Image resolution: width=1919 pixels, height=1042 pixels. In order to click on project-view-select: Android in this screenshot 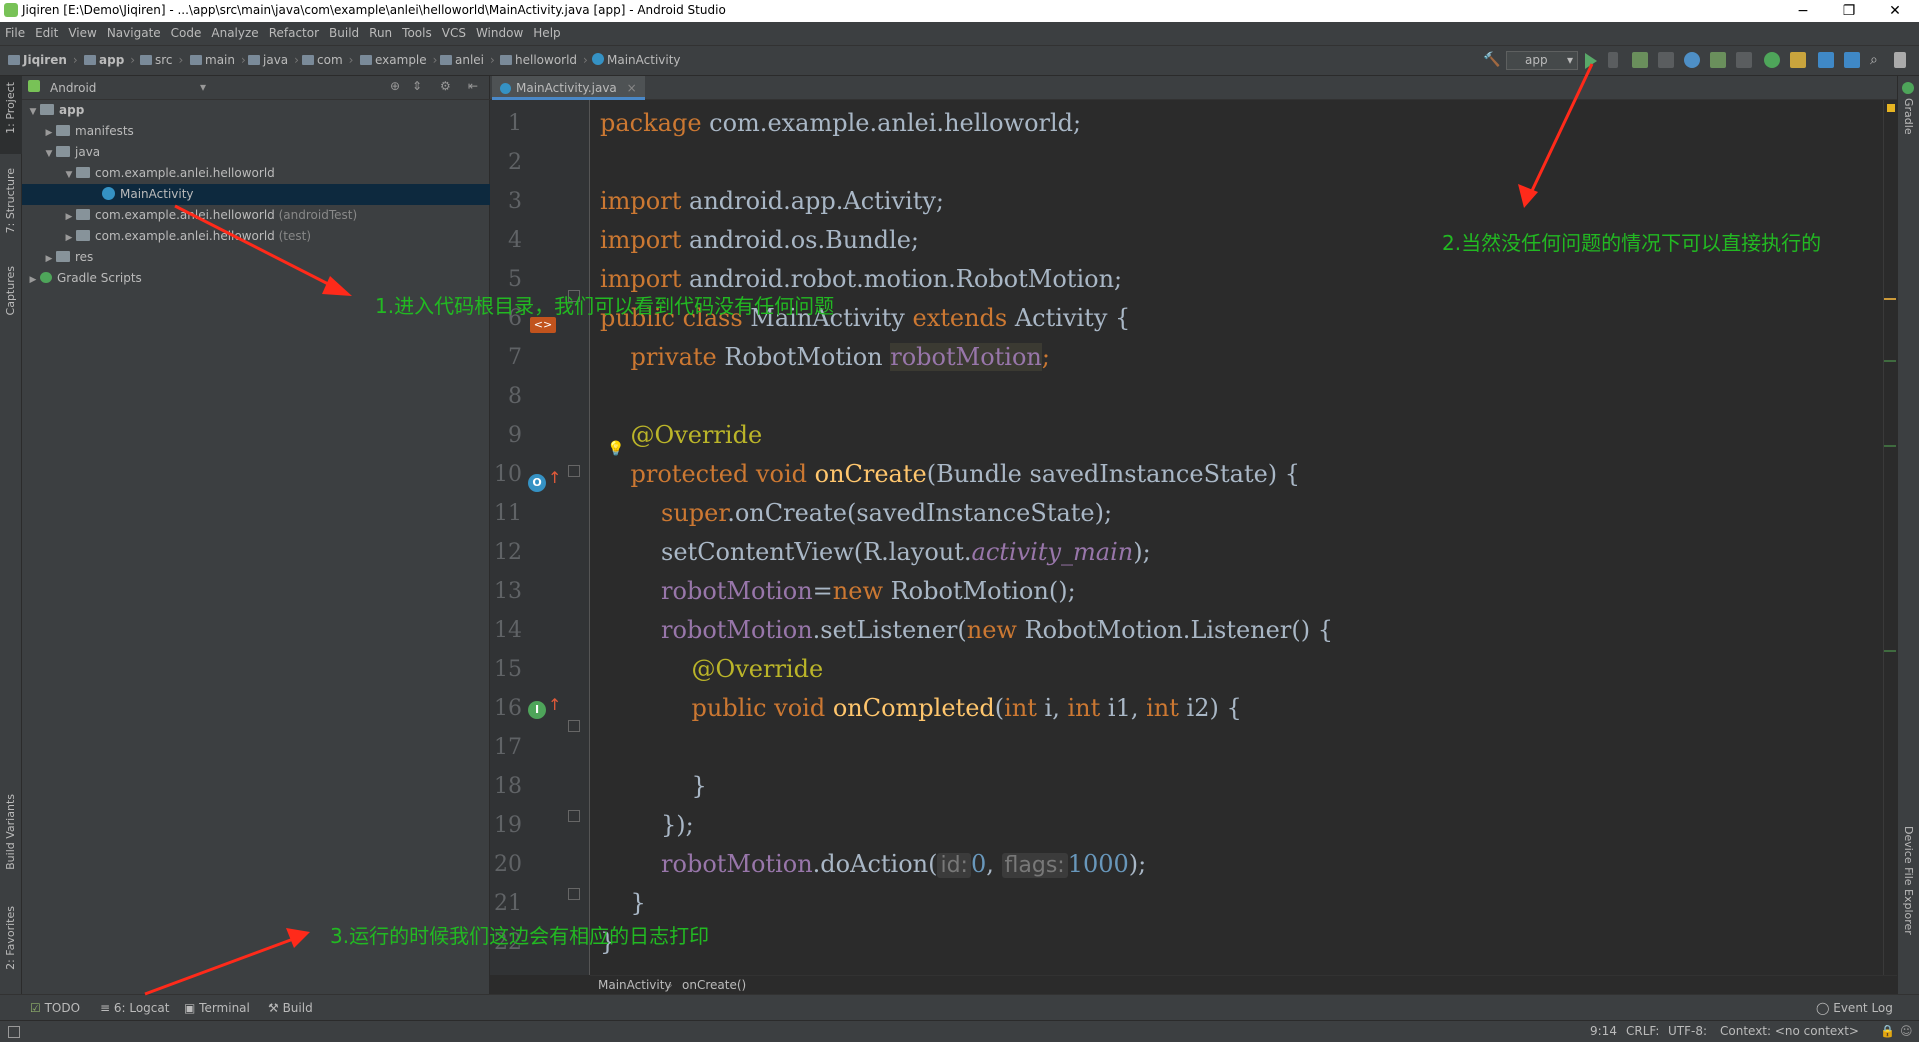, I will do `click(73, 88)`.